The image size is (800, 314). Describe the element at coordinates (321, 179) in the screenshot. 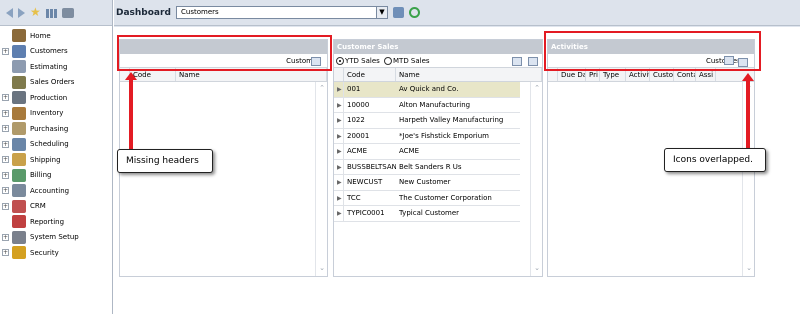

I see `panel-left-scrollbar: ⌃ ⌄` at that location.